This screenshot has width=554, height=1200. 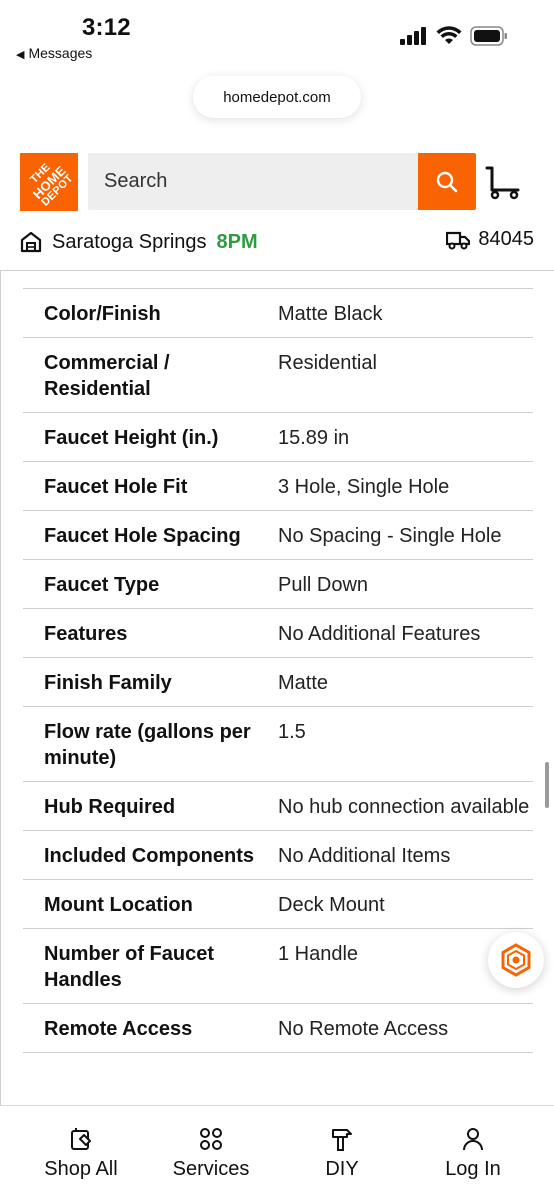 I want to click on delivery-truck-icon, so click(x=458, y=240).